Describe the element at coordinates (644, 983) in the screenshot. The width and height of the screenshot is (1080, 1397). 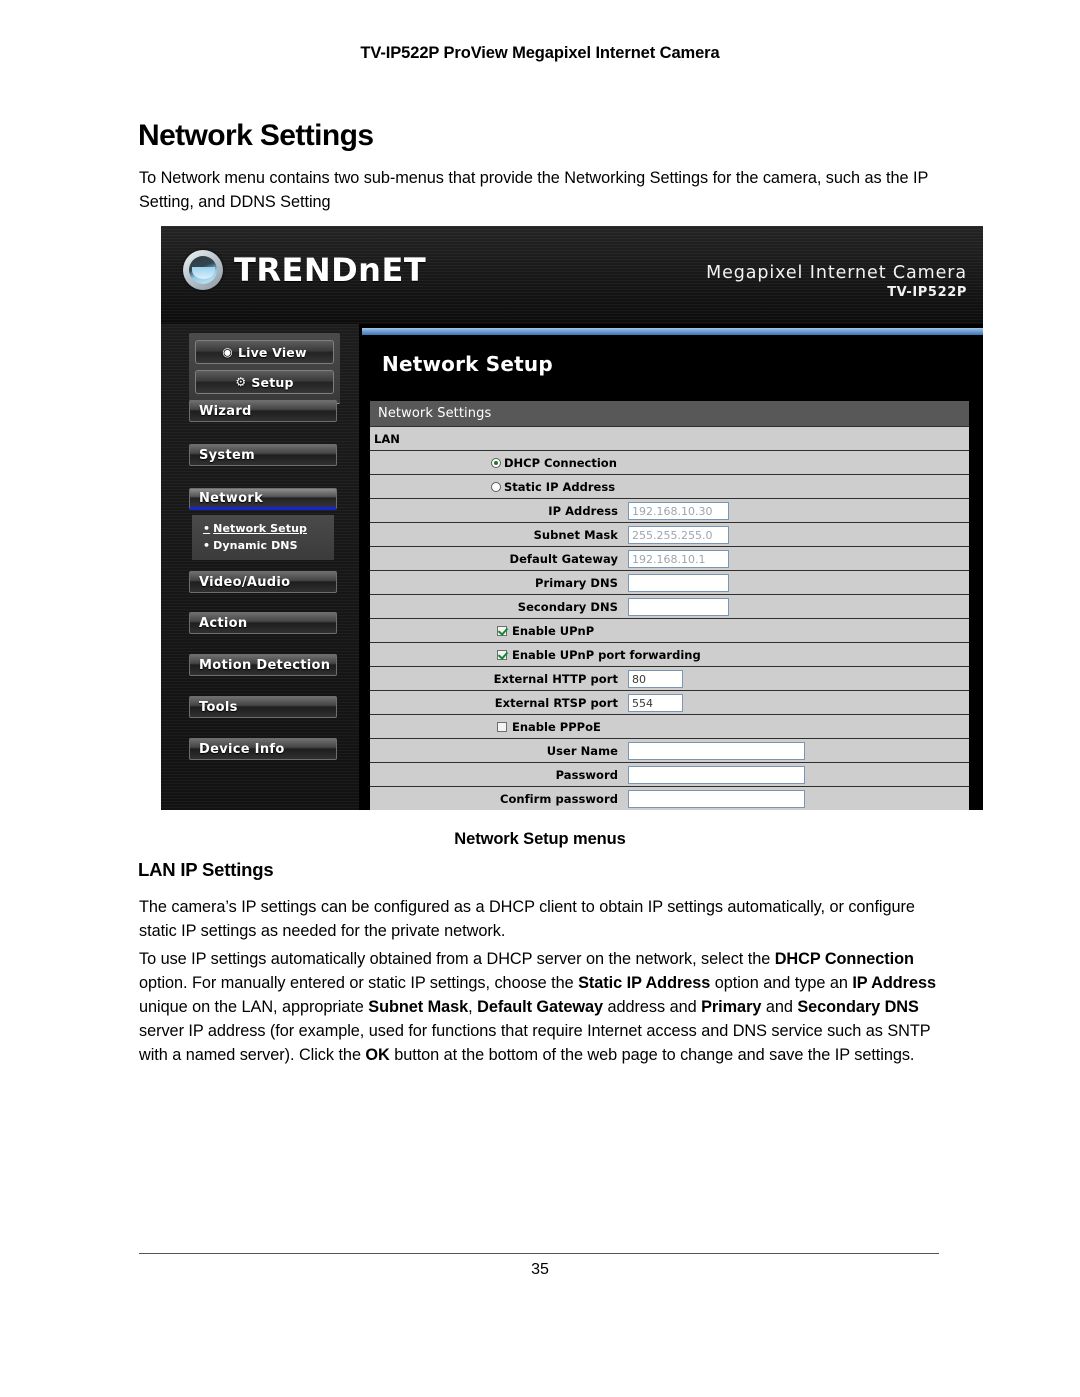
I see `emphasis-term: Static IP Address` at that location.